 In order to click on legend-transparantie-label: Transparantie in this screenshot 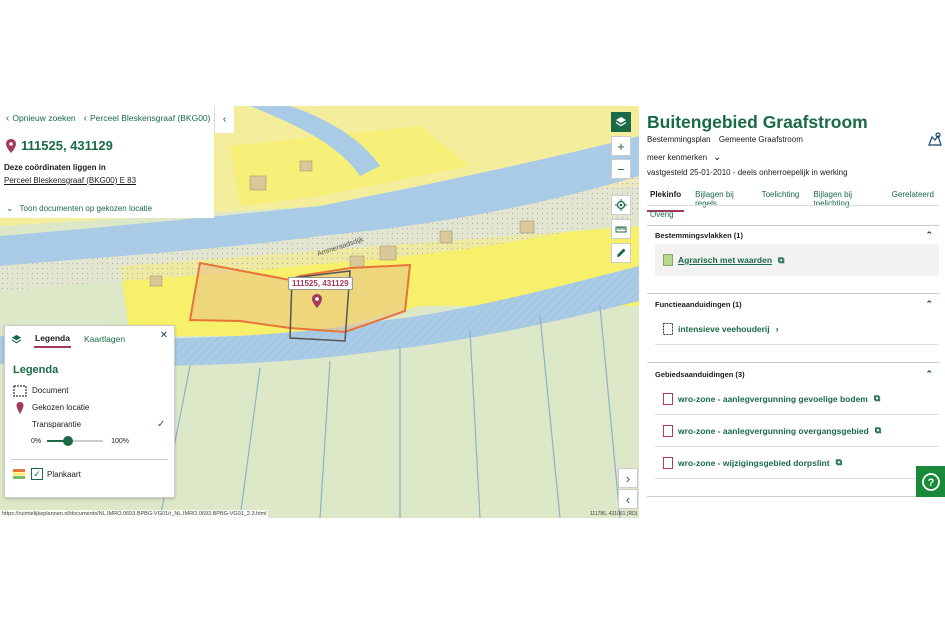, I will do `click(57, 424)`.